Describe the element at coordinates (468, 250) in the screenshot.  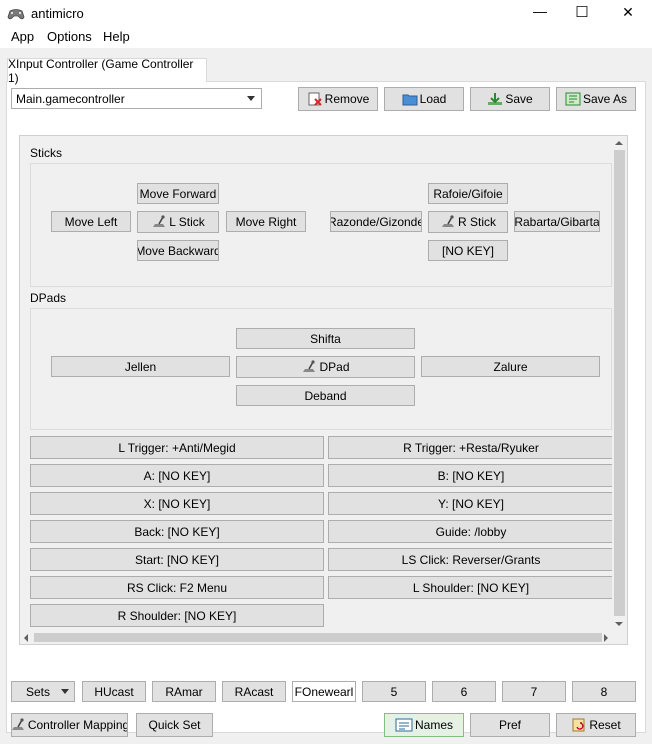
I see `right-stick-down-button: [NO KEY]` at that location.